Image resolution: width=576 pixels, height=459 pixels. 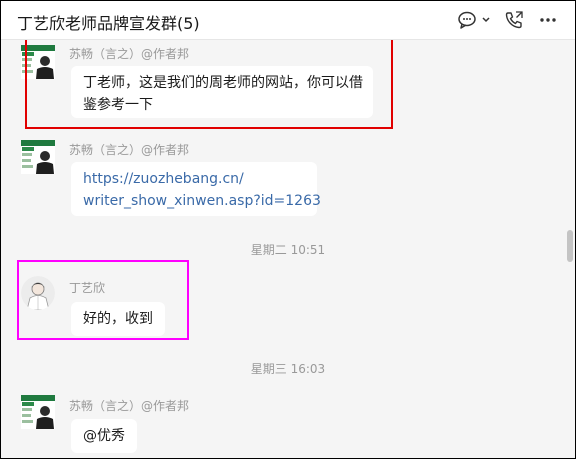 I want to click on message-link-line: https://zuozhebang.cn/, so click(x=194, y=179).